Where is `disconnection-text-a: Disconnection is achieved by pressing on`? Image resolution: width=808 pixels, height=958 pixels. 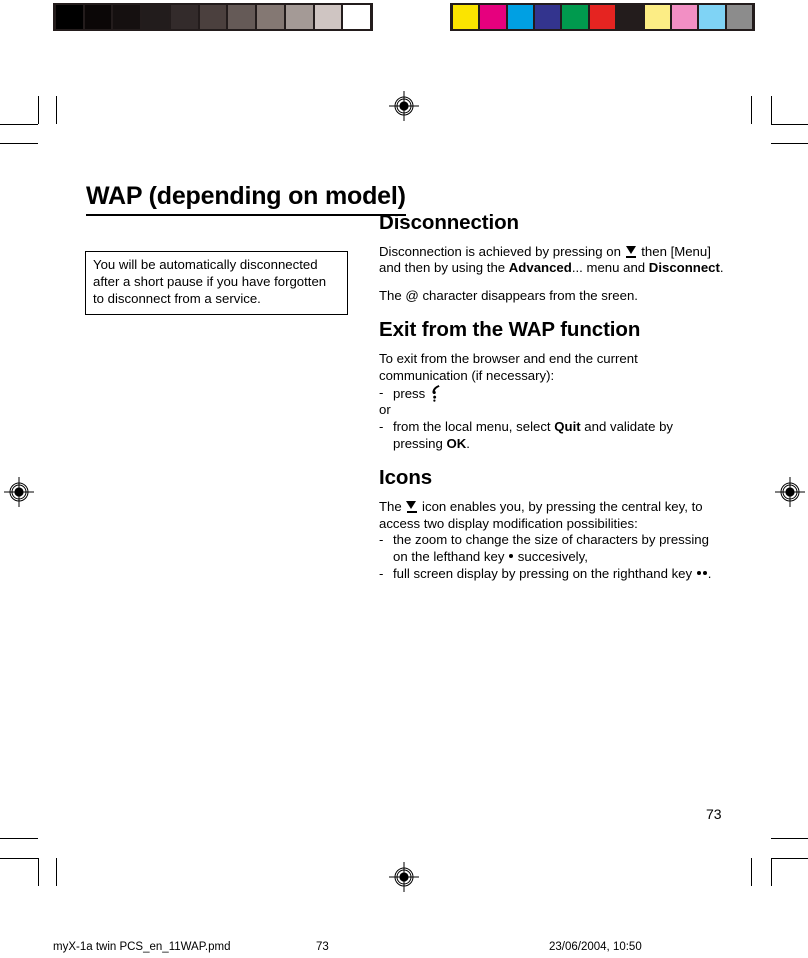
disconnection-text-a: Disconnection is achieved by pressing on is located at coordinates (502, 251).